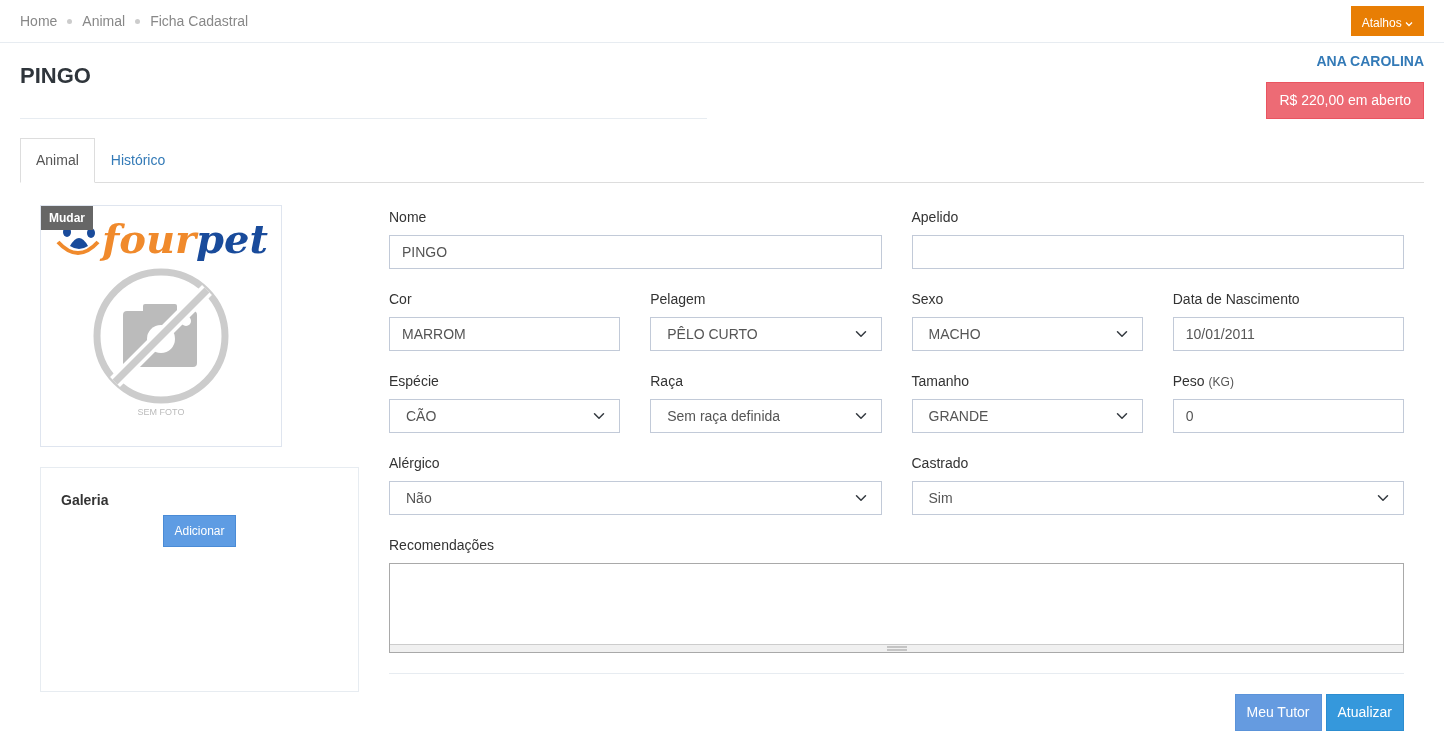 The width and height of the screenshot is (1444, 744). I want to click on field-label: Data de Nascimento, so click(1236, 299).